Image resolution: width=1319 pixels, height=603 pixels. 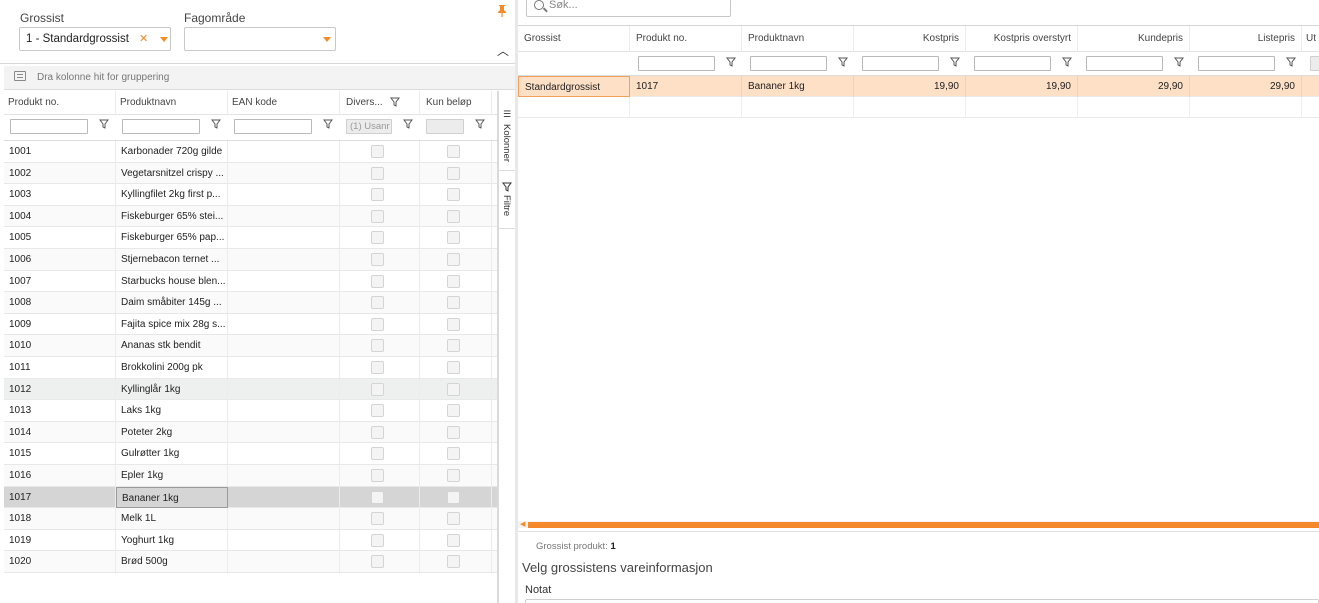 I want to click on table-row: 1020 Brød 500g, so click(x=250, y=562).